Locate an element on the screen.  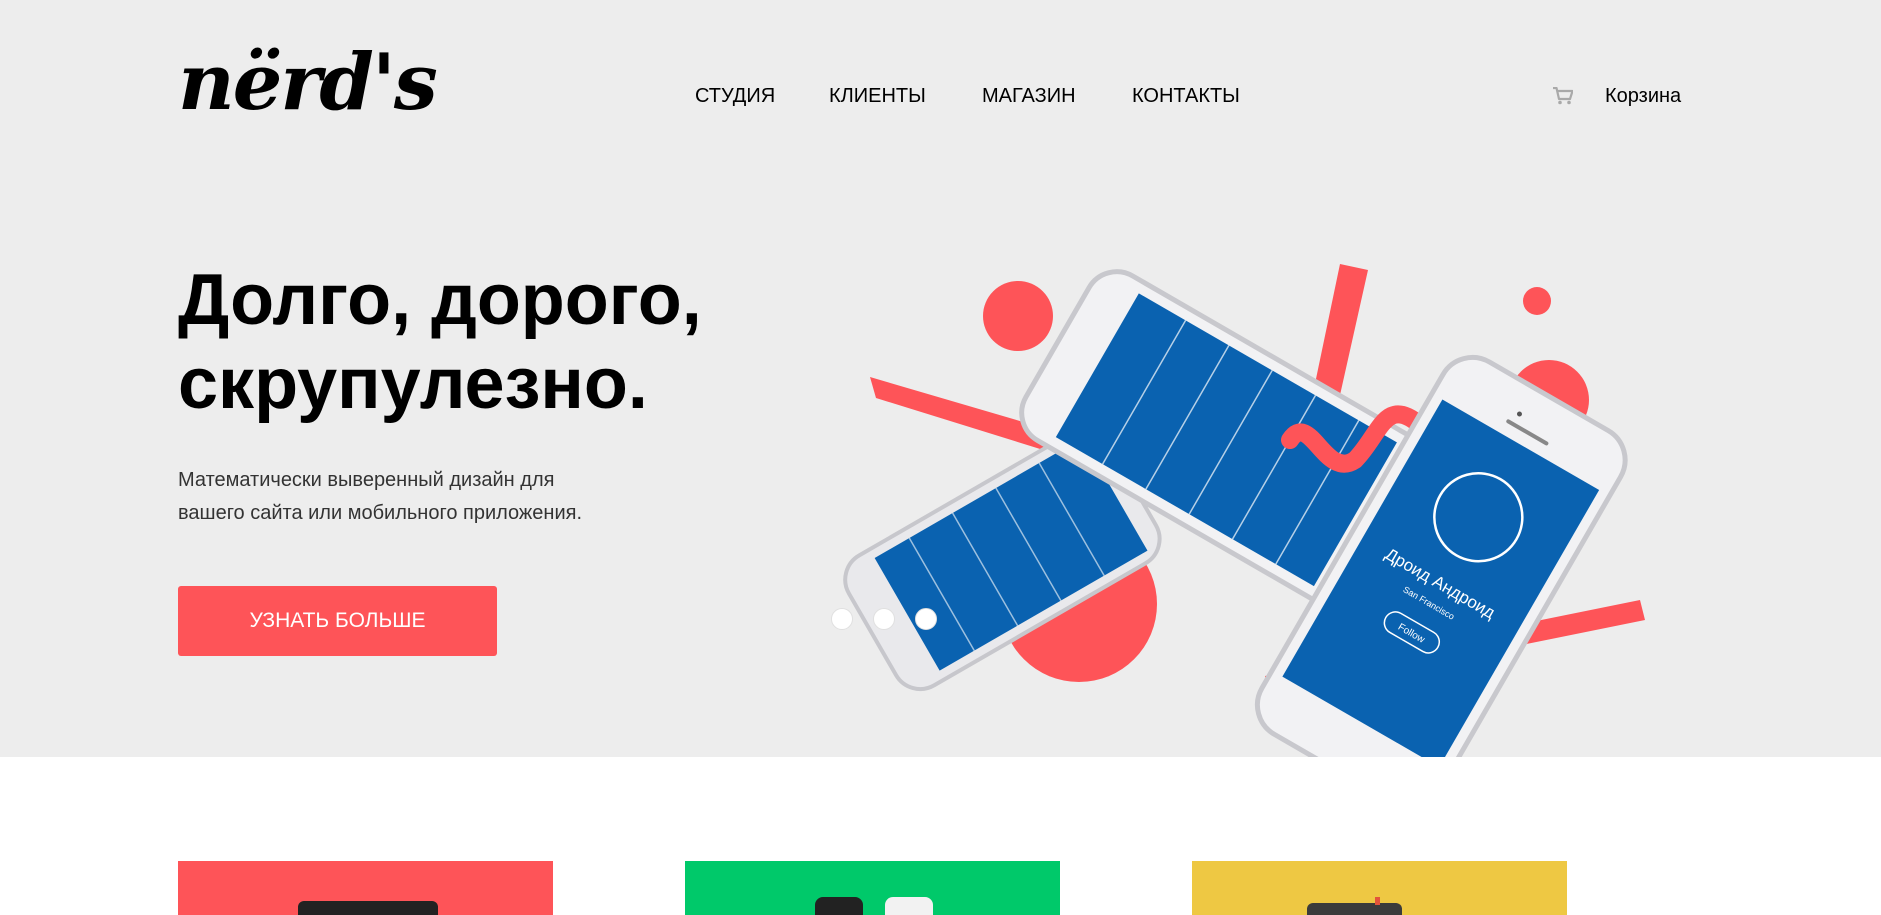
nav-link-studio: Студия is located at coordinates (735, 96).